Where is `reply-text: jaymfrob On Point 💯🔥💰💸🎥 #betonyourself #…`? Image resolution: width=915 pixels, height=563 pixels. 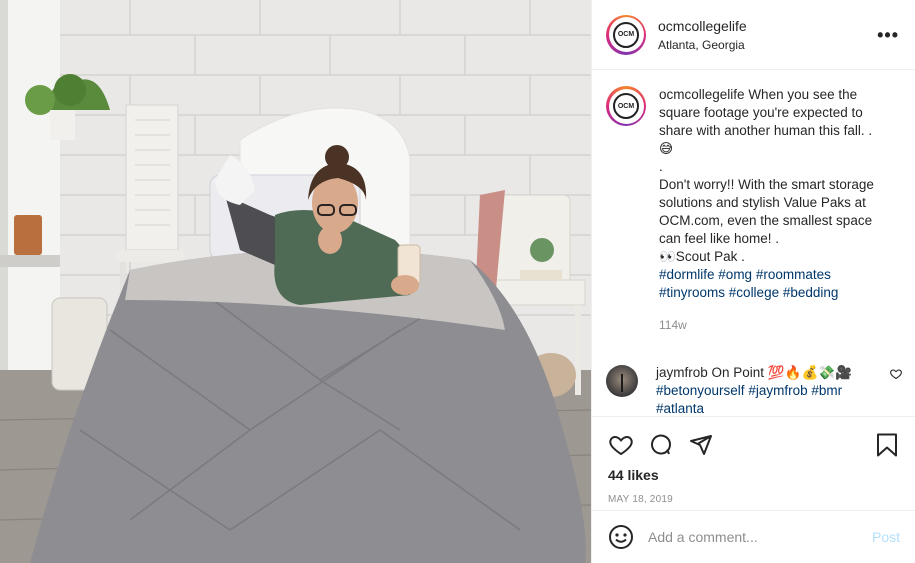 reply-text: jaymfrob On Point 💯🔥💰💸🎥 #betonyourself #… is located at coordinates (767, 390).